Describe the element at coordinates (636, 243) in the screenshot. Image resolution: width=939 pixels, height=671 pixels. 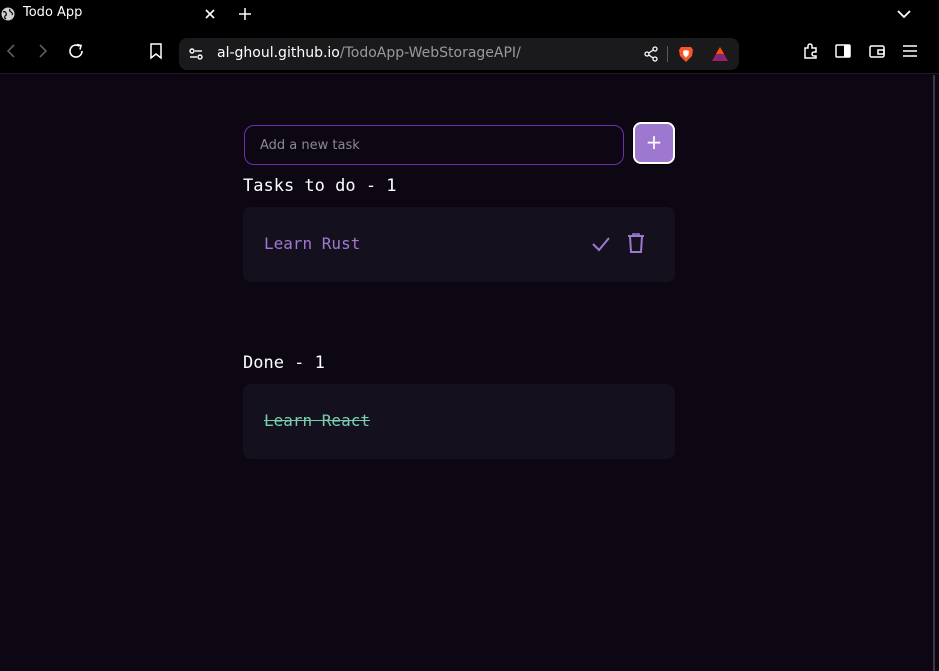
I see `trash-icon` at that location.